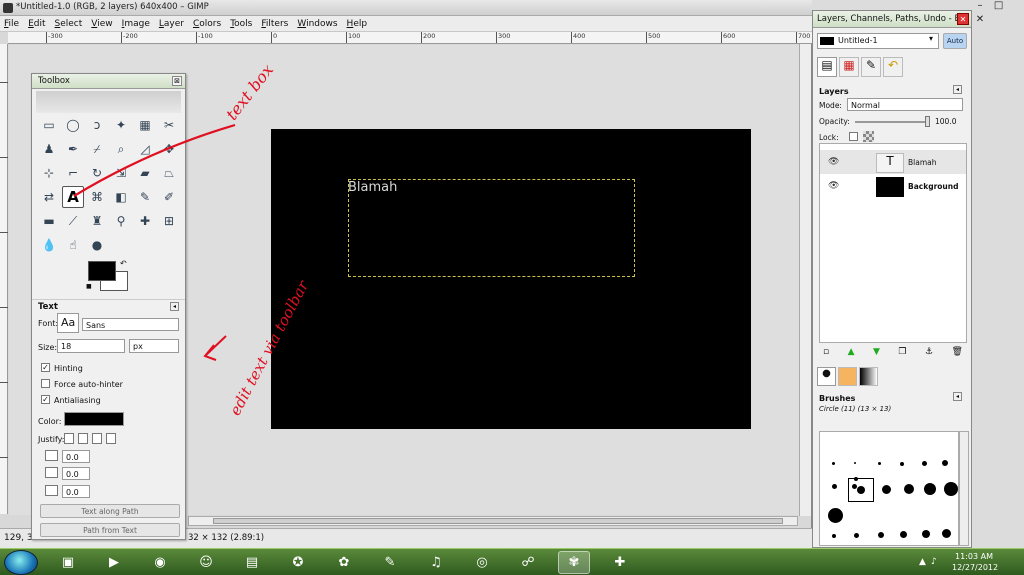  What do you see at coordinates (528, 562) in the screenshot?
I see `network-icon: ☍` at bounding box center [528, 562].